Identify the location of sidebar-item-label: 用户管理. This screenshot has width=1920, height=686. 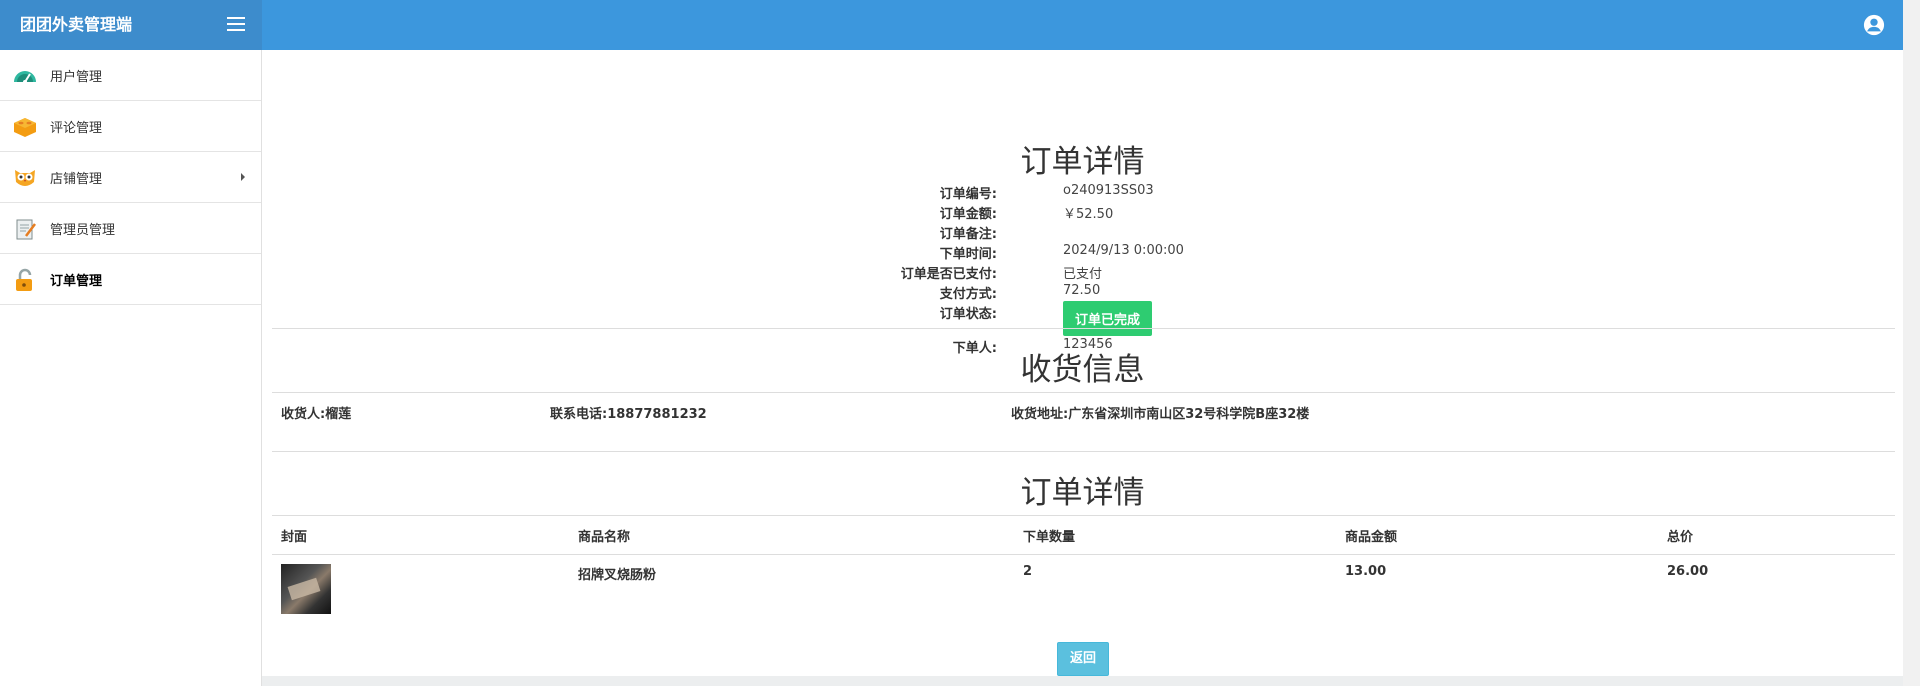
(76, 77).